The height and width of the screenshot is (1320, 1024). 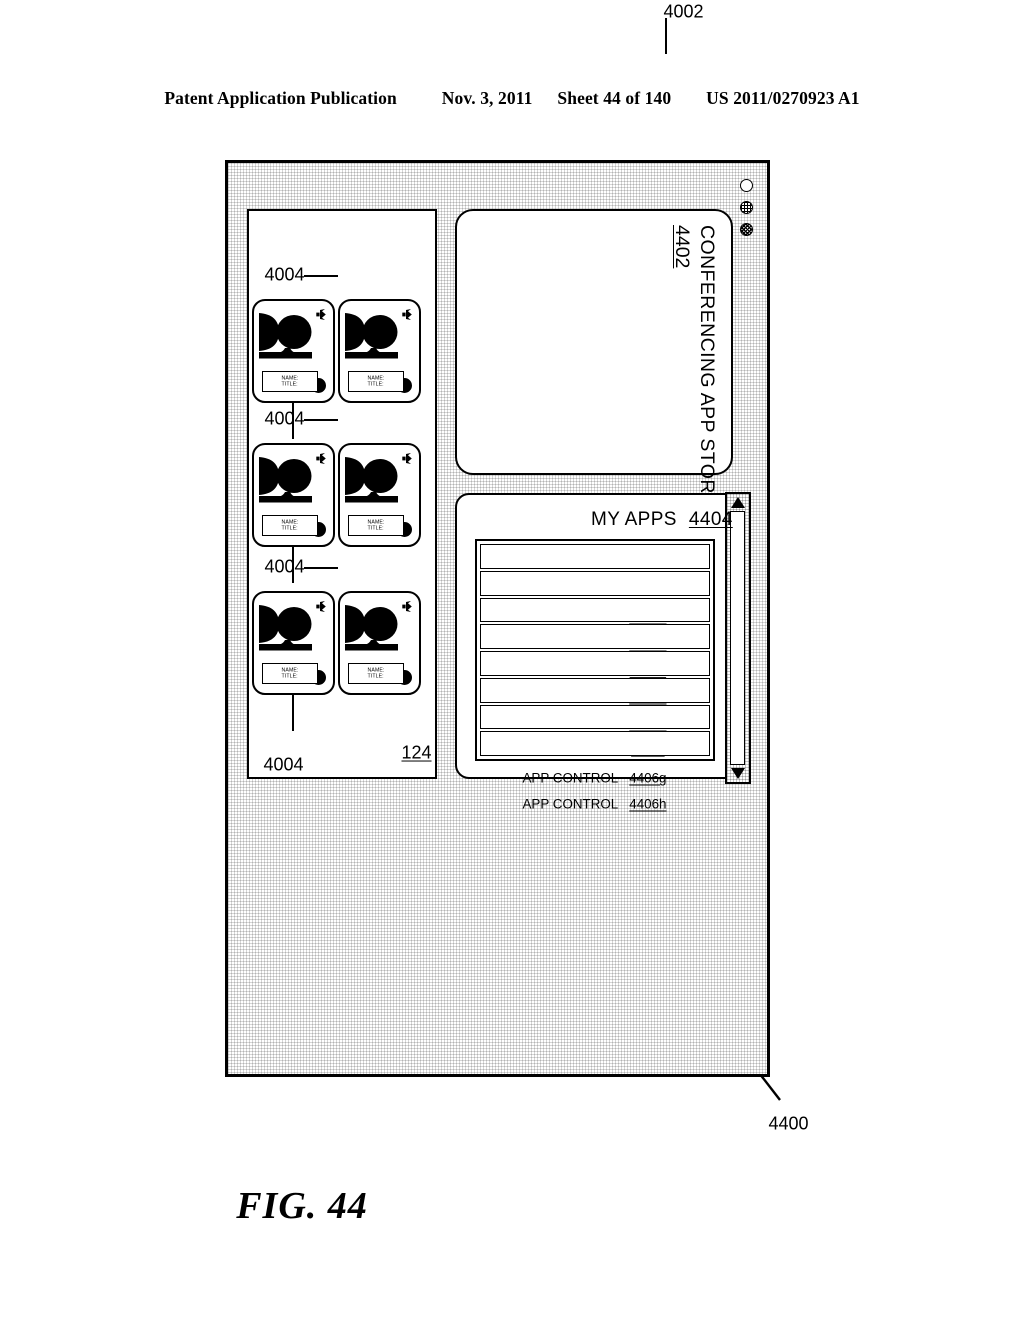 I want to click on my-apps-title: MY APPS, so click(x=634, y=519).